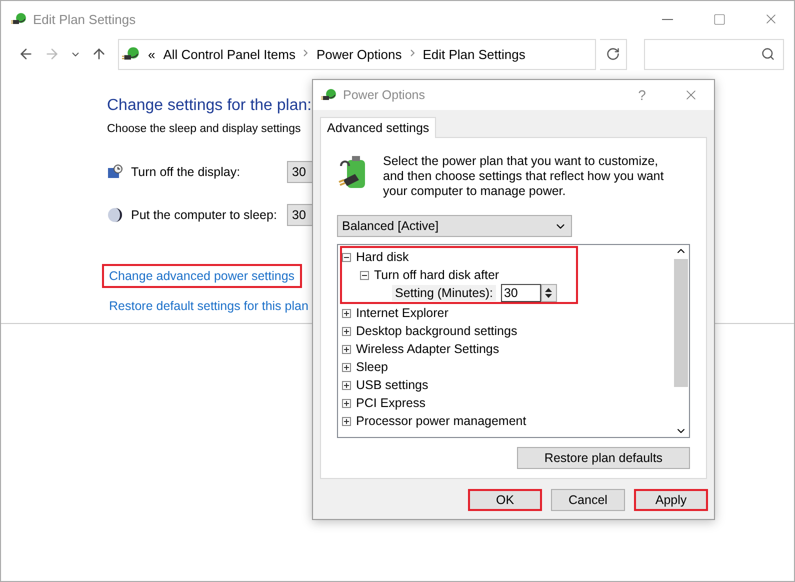 The image size is (795, 582). Describe the element at coordinates (437, 331) in the screenshot. I see `tree-item: Desktop background settings` at that location.